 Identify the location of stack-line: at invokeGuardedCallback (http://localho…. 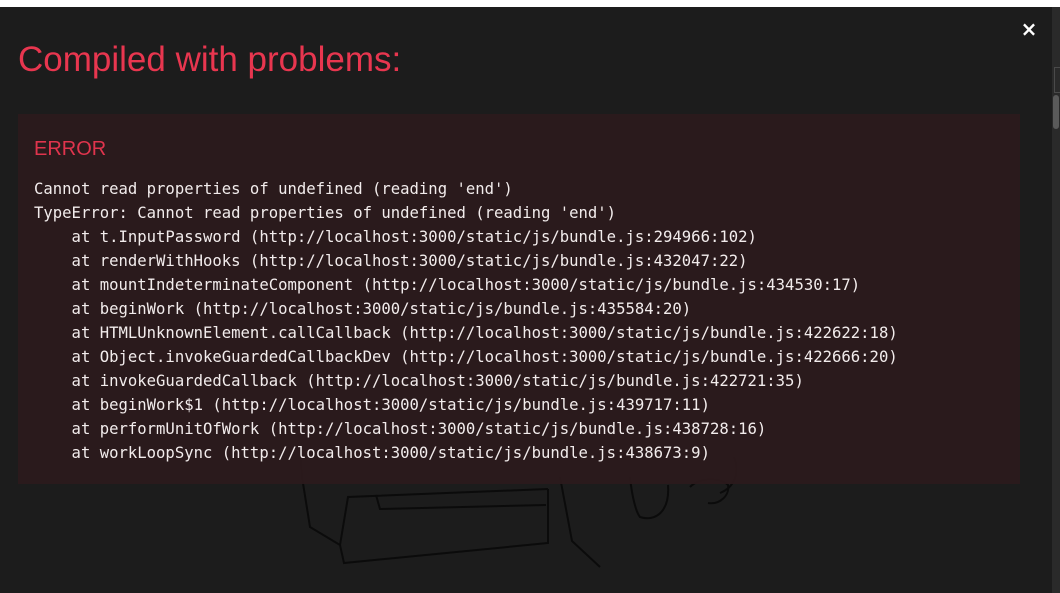
(419, 381).